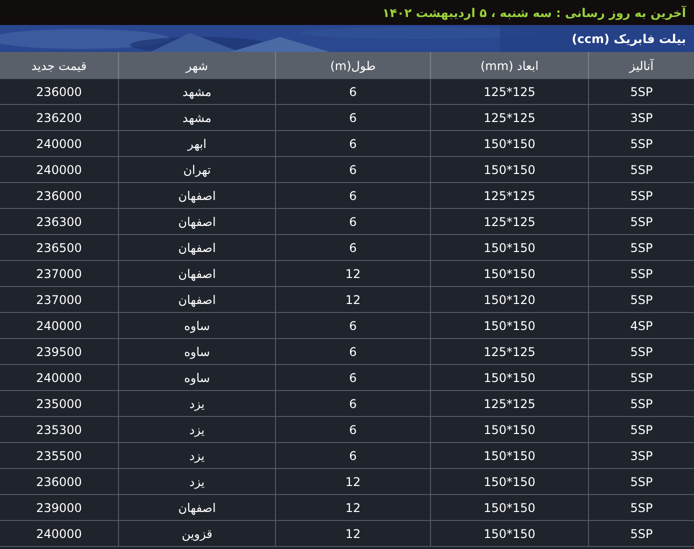 This screenshot has height=549, width=694. What do you see at coordinates (196, 65) in the screenshot?
I see `column-header: شهر` at bounding box center [196, 65].